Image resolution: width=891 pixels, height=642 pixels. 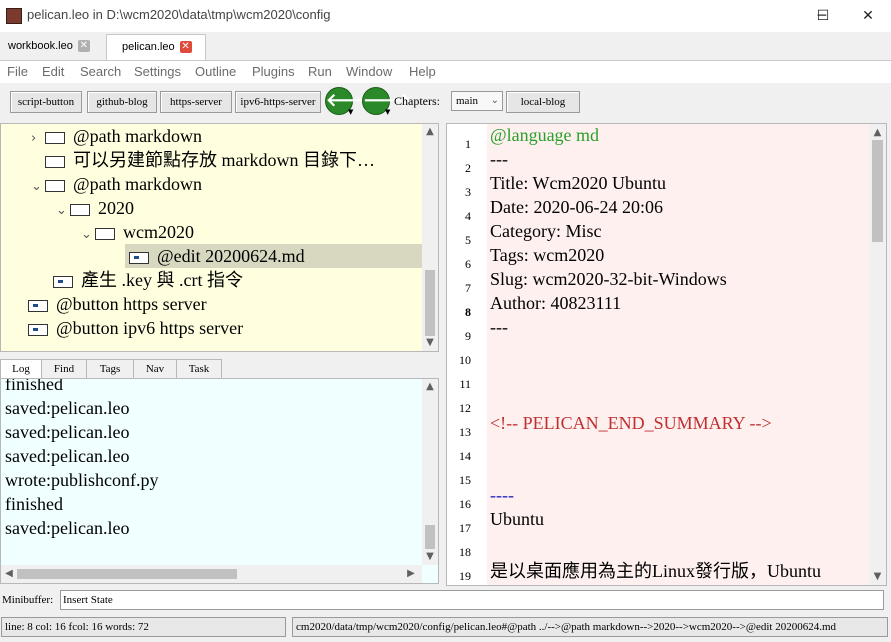 What do you see at coordinates (543, 102) in the screenshot?
I see `local-blog-button: local-blog` at bounding box center [543, 102].